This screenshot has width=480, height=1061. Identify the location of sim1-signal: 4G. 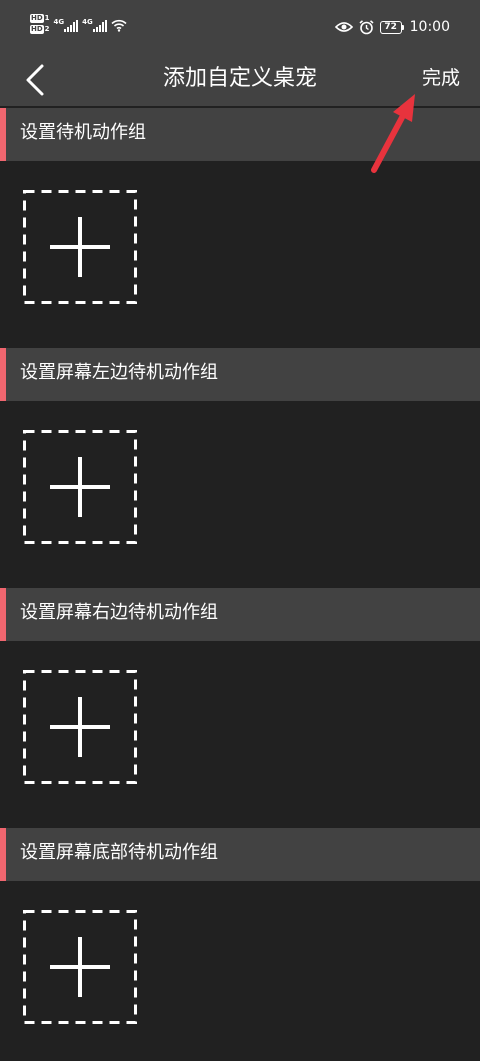
(66, 25).